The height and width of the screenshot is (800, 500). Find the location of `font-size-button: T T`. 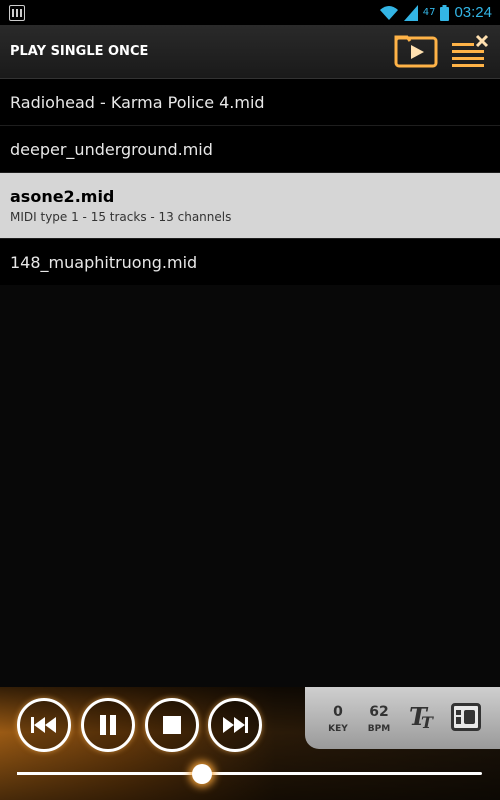

font-size-button: T T is located at coordinates (423, 716).